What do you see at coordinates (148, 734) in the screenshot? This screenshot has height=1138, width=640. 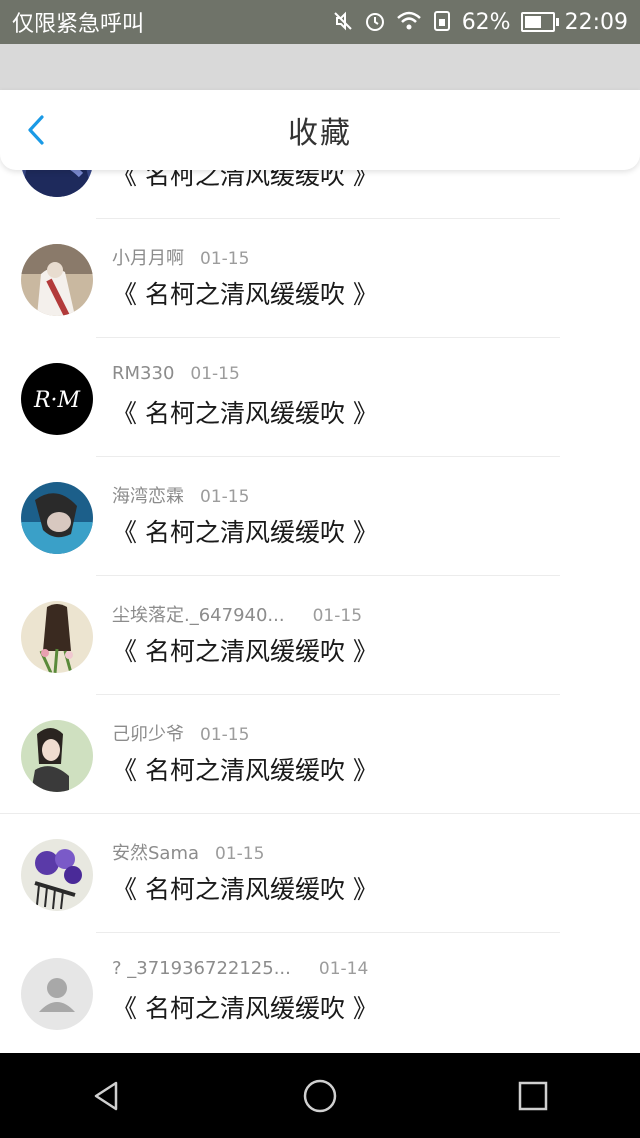 I see `username: 己卯少爷` at bounding box center [148, 734].